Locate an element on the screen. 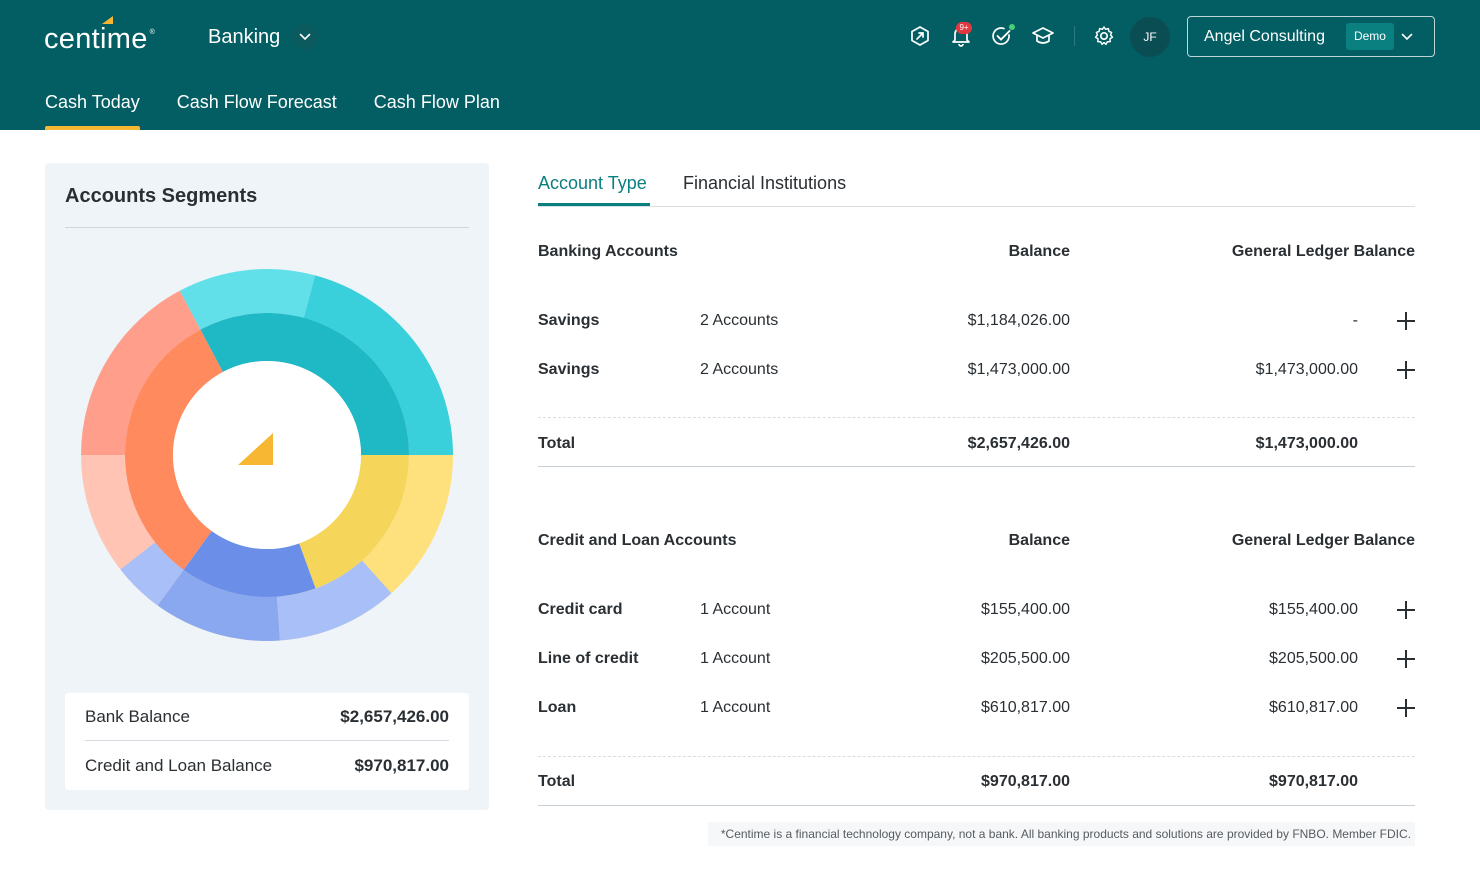 The image size is (1480, 878). summary-label: Bank Balance is located at coordinates (137, 716).